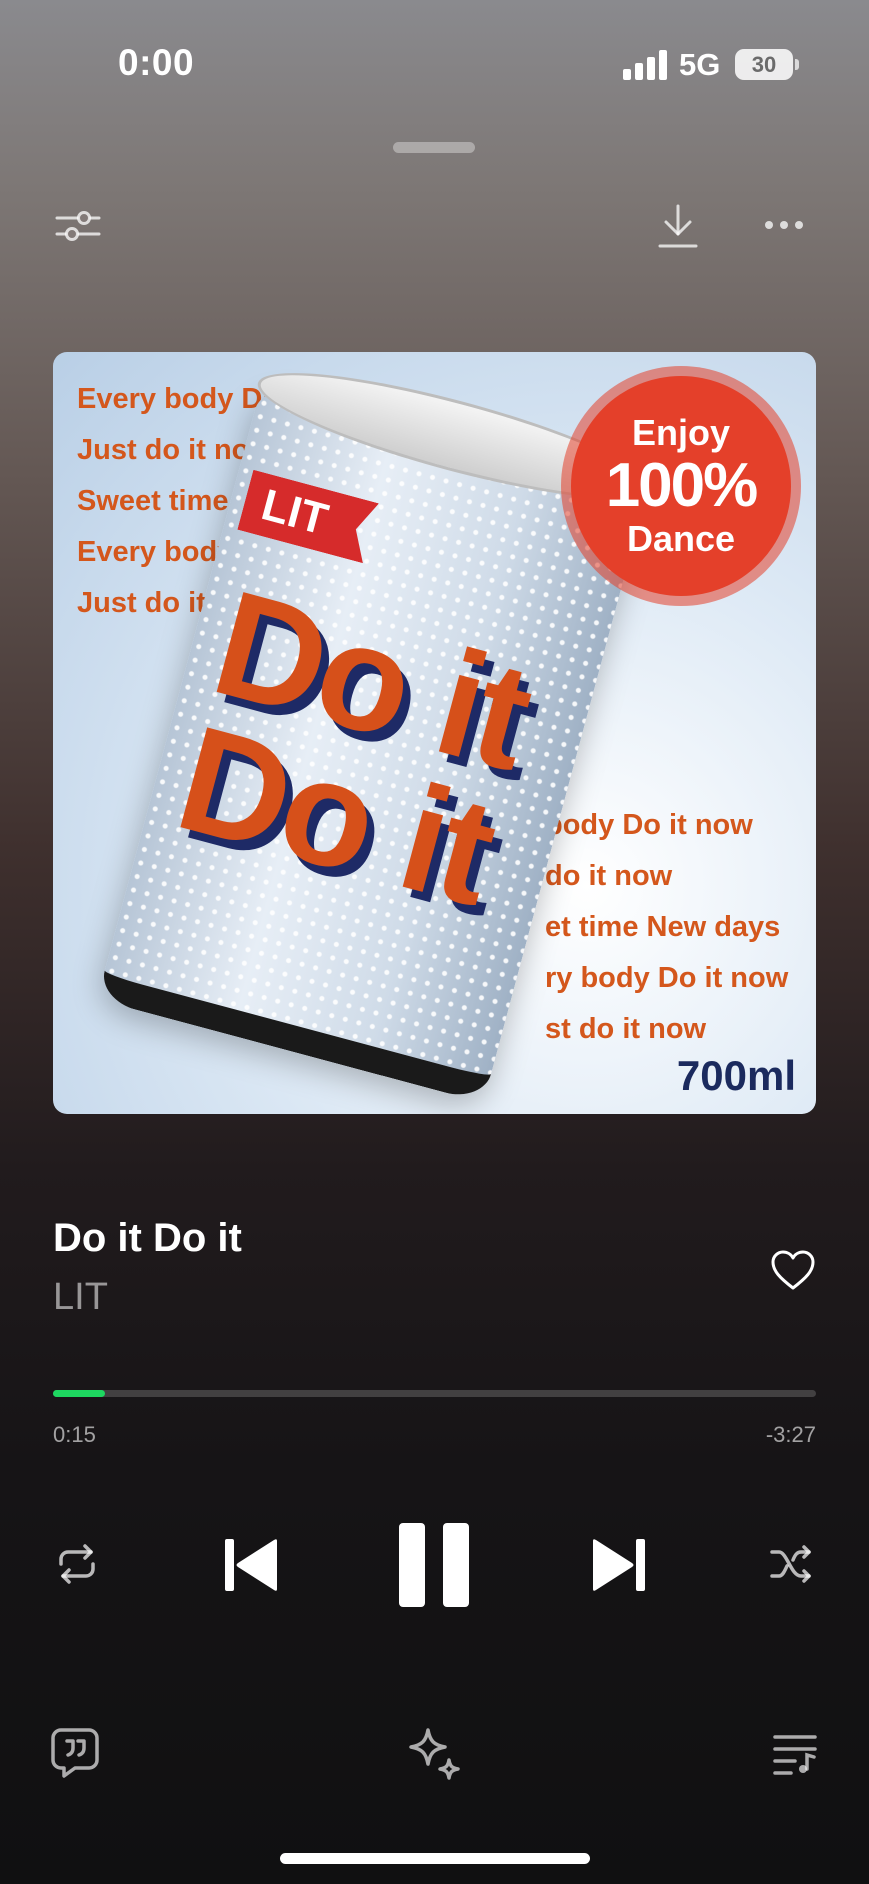  What do you see at coordinates (434, 147) in the screenshot?
I see `sheet-grabber` at bounding box center [434, 147].